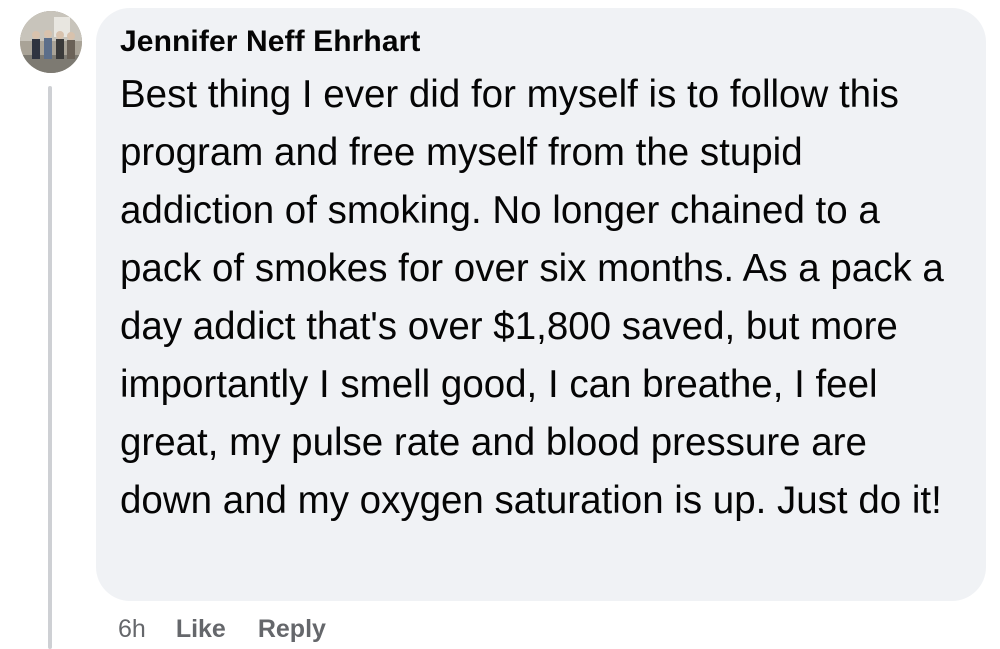 This screenshot has height=649, width=1000. What do you see at coordinates (132, 629) in the screenshot?
I see `comment-timestamp: 6h` at bounding box center [132, 629].